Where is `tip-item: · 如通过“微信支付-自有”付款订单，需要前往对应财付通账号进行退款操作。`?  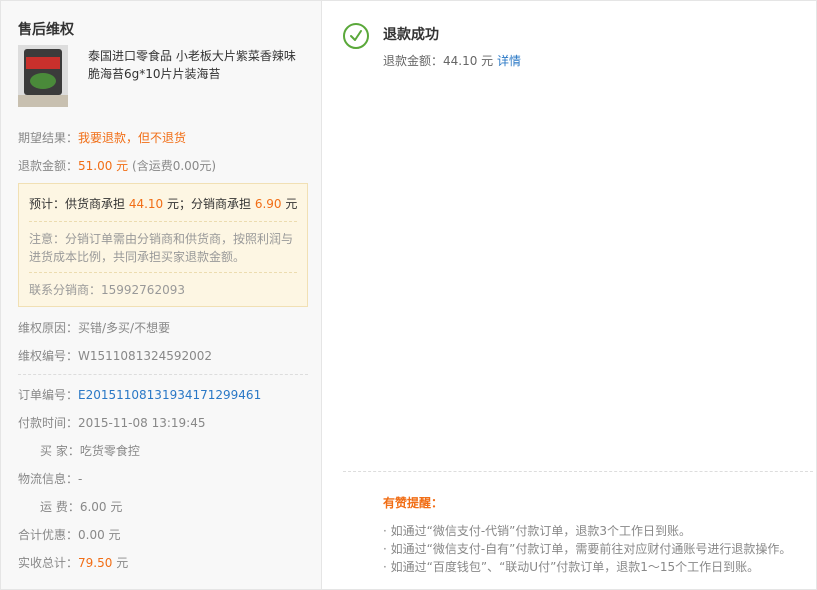
tip-item: · 如通过“微信支付-自有”付款订单，需要前往对应财付通账号进行退款操作。 is located at coordinates (587, 549).